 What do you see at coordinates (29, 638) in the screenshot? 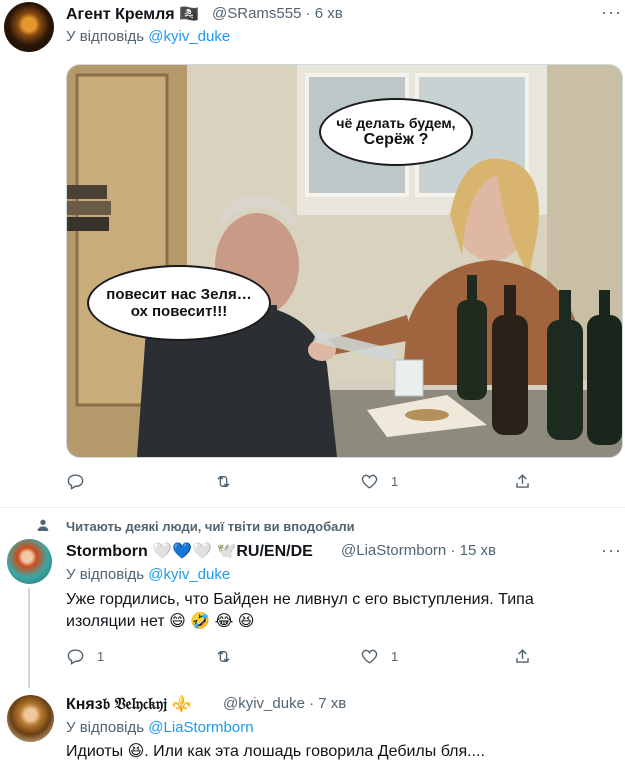
I see `thread-line` at bounding box center [29, 638].